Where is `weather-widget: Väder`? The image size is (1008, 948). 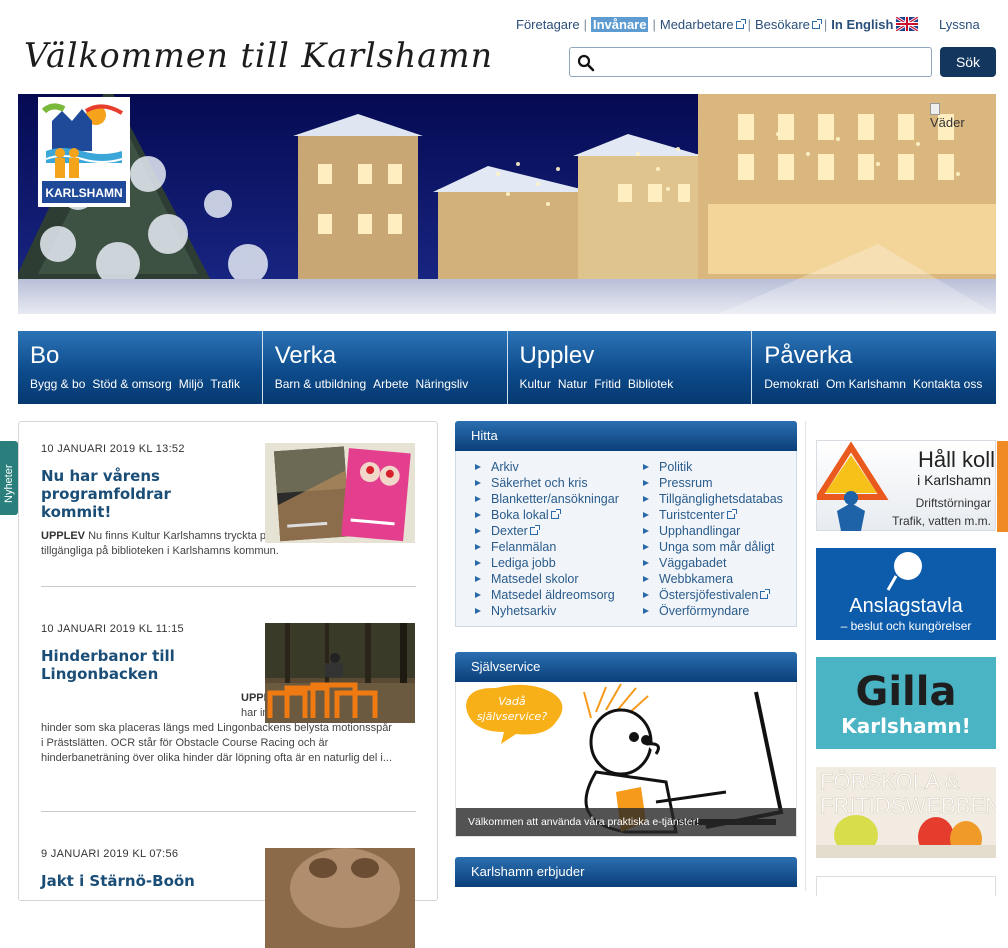
weather-widget: Väder is located at coordinates (955, 116).